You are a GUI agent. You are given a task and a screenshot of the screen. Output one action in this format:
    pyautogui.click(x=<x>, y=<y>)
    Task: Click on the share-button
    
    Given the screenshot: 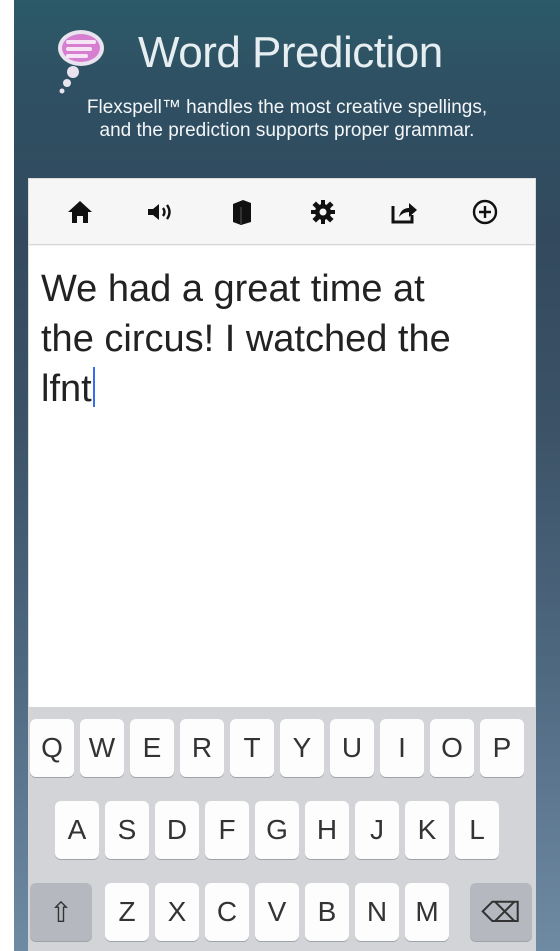 What is the action you would take?
    pyautogui.click(x=404, y=212)
    